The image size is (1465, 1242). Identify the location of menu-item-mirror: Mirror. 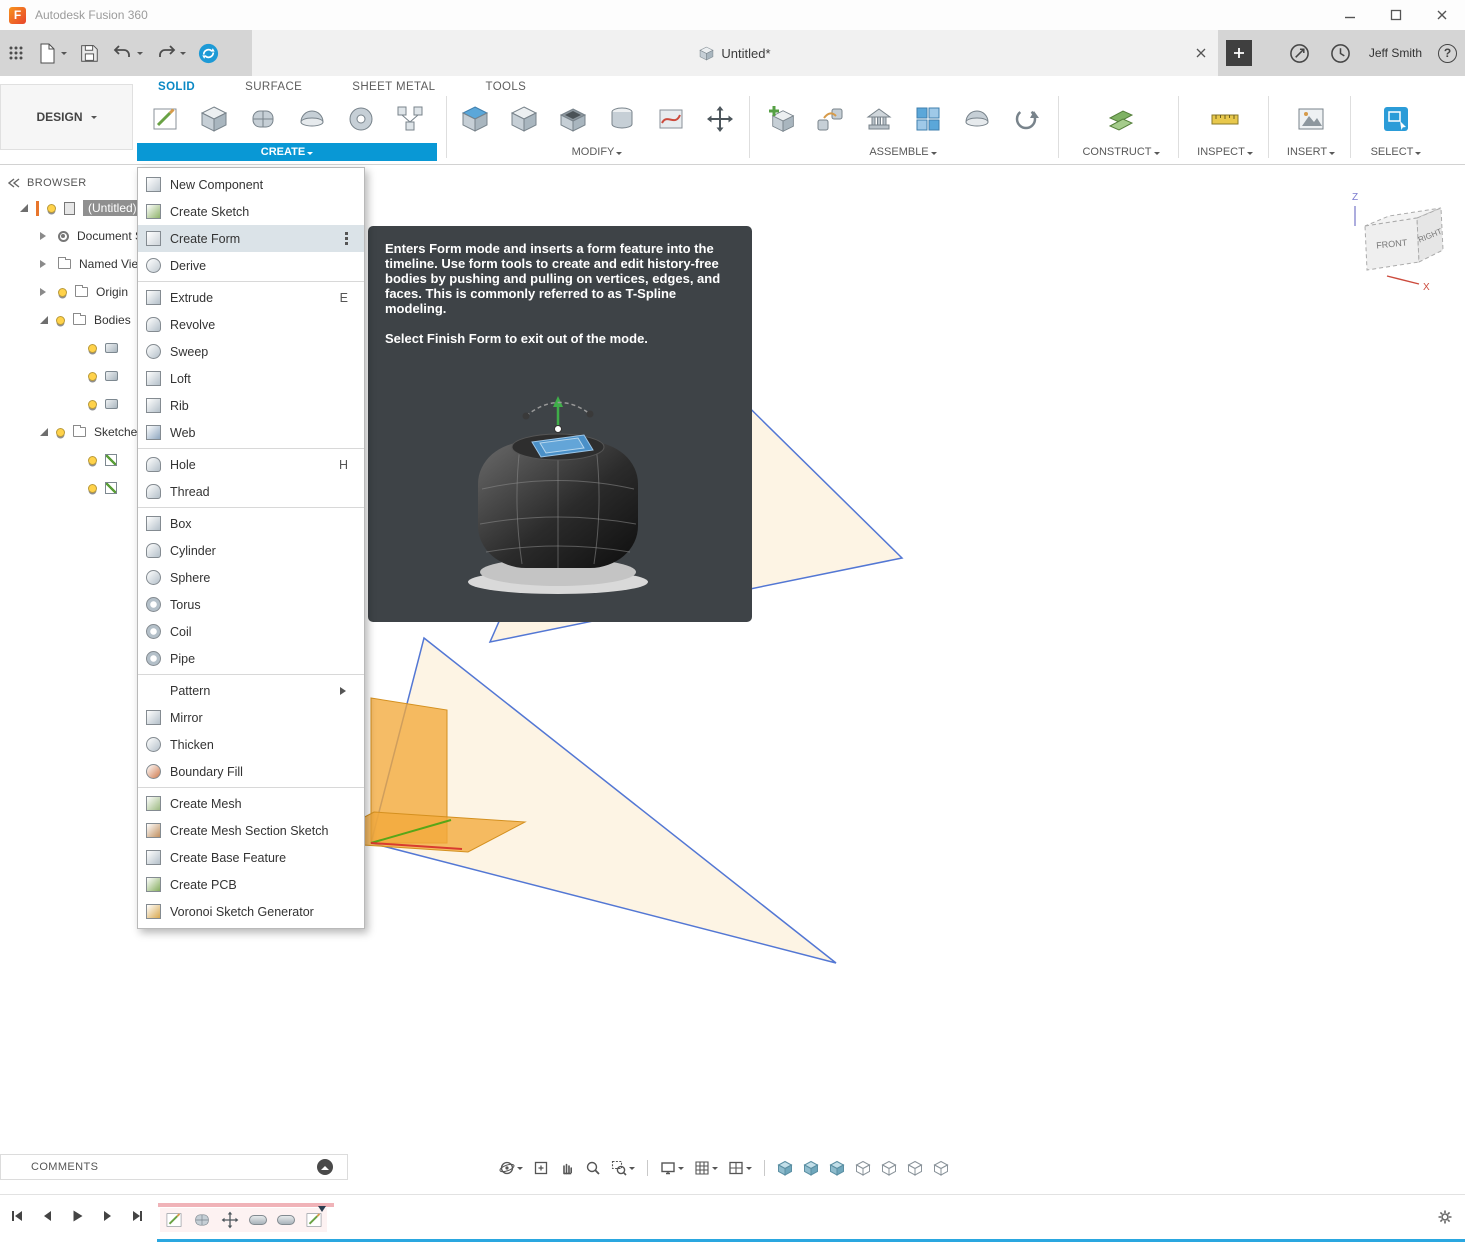
(251, 717).